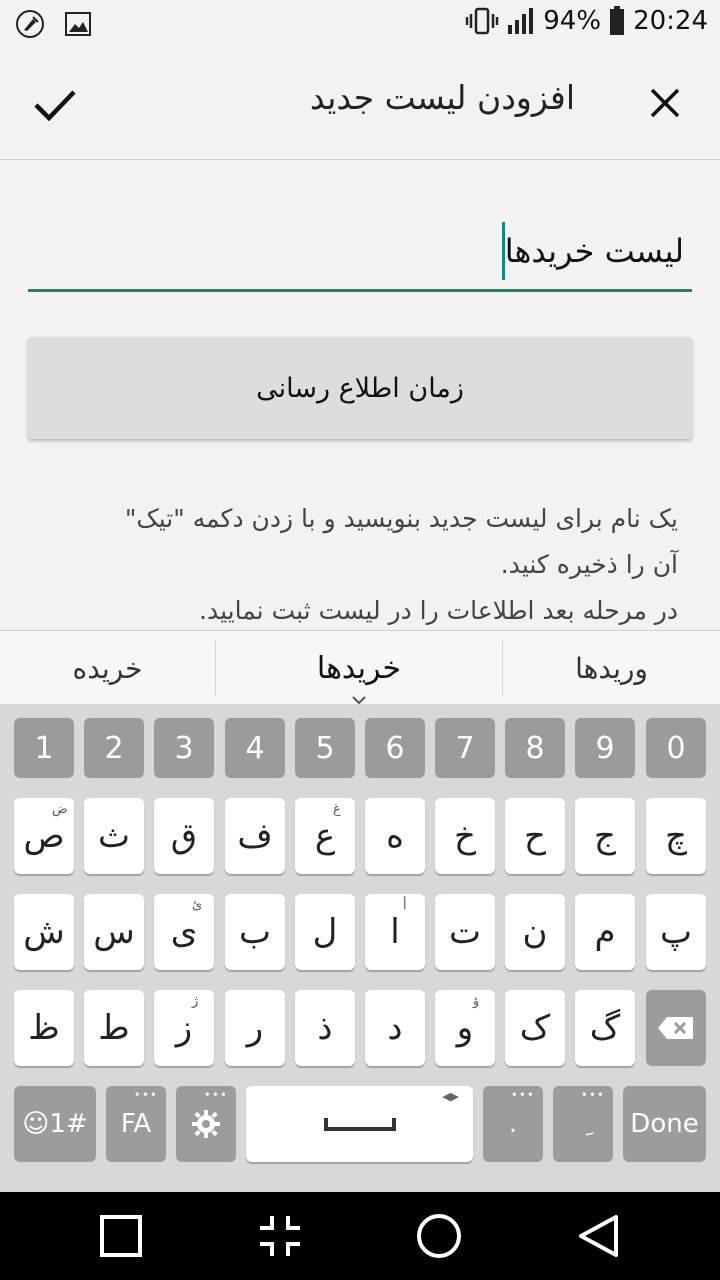  Describe the element at coordinates (107, 668) in the screenshot. I see `suggestion-left: خریده` at that location.